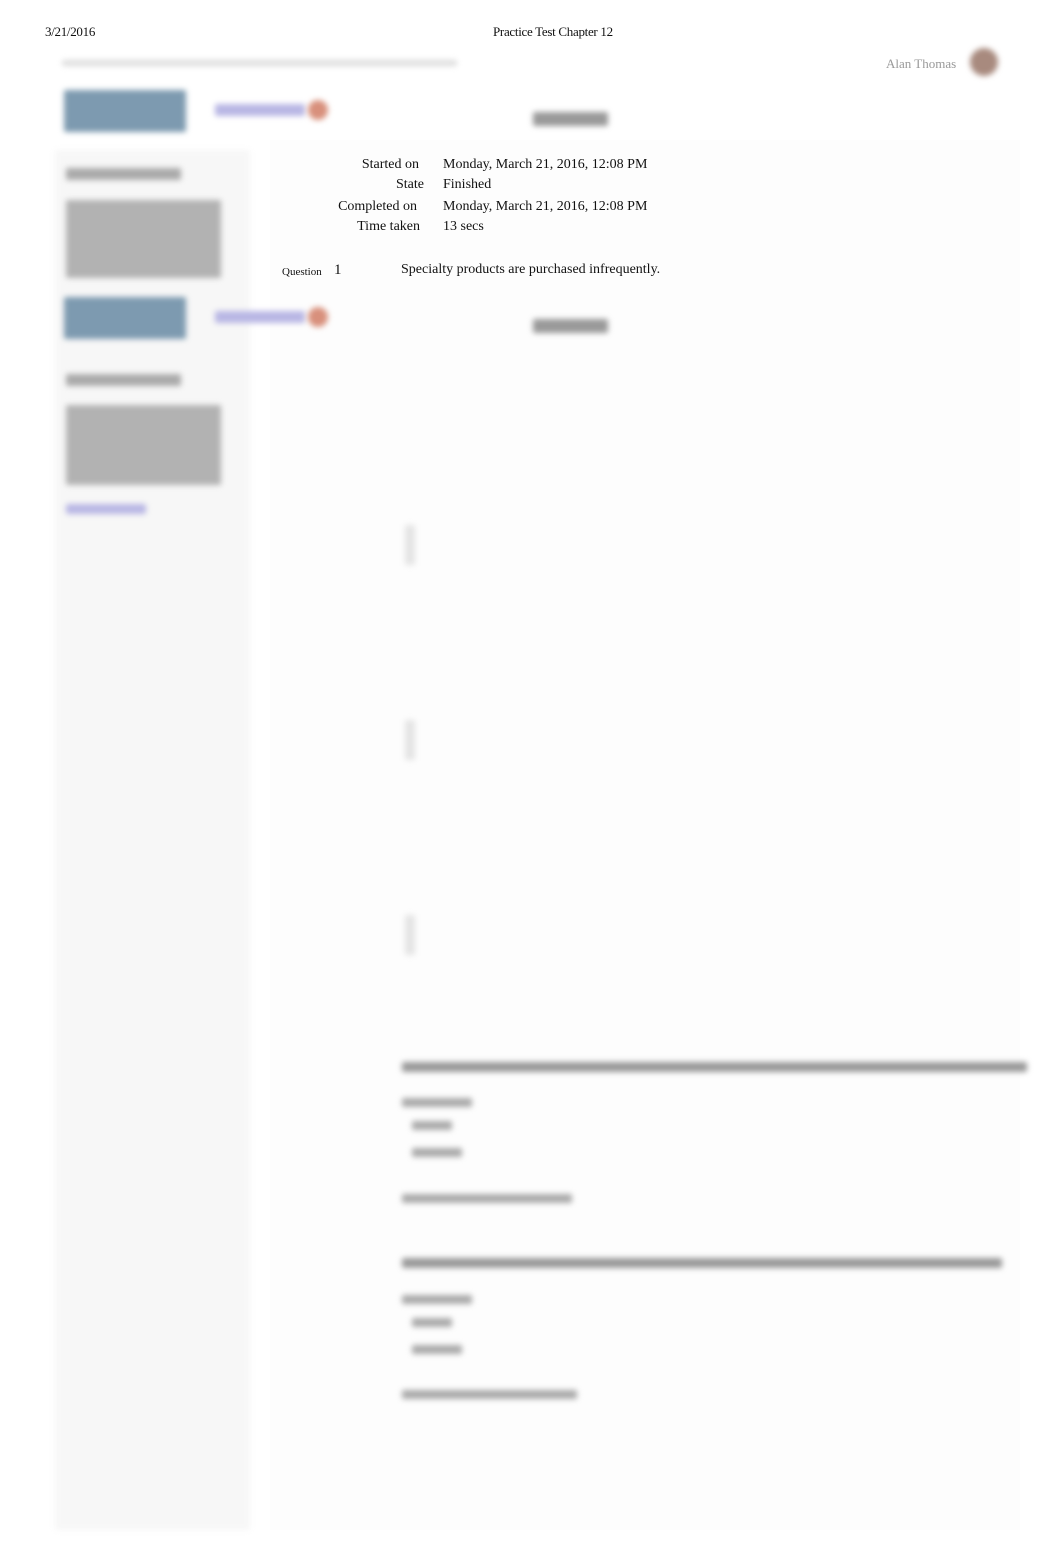 Image resolution: width=1062 pixels, height=1561 pixels. I want to click on summary-label: Started on, so click(390, 164).